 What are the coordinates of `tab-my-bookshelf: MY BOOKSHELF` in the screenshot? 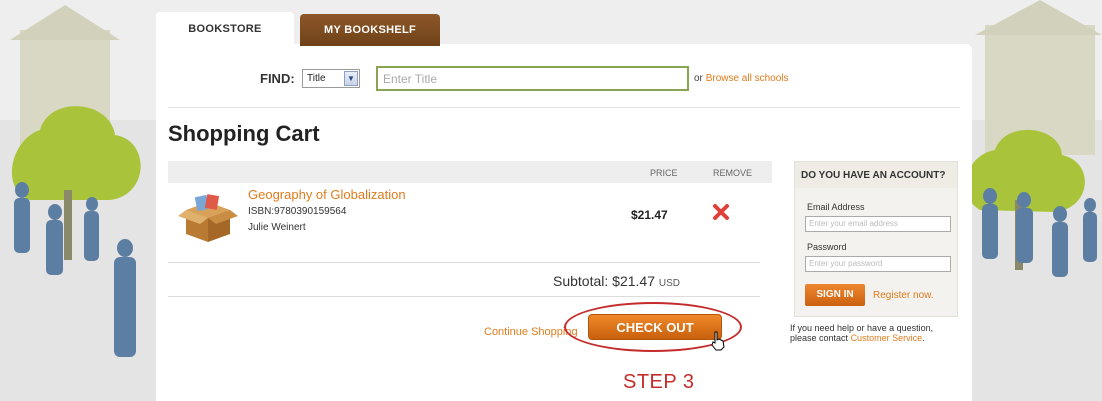 It's located at (370, 30).